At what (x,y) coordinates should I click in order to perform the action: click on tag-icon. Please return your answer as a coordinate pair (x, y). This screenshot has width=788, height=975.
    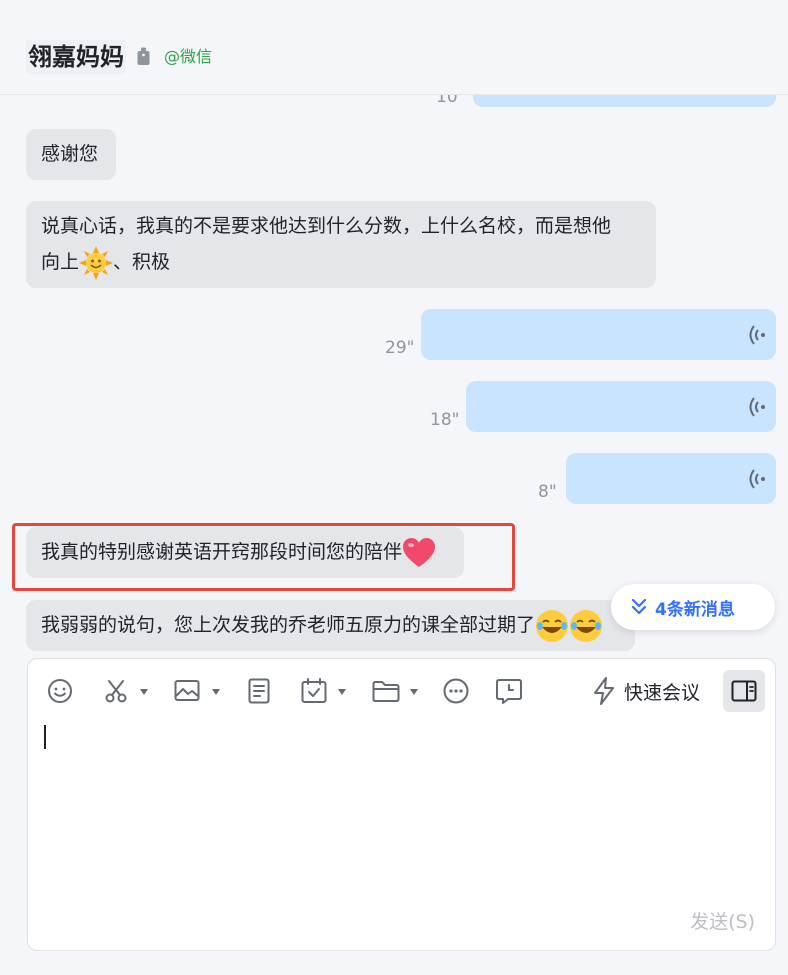
    Looking at the image, I should click on (143, 56).